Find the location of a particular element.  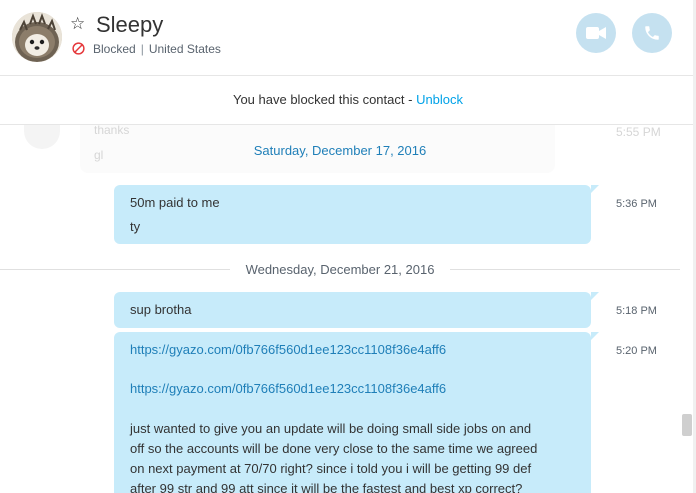

date-divider: Wednesday, December 21, 2016 is located at coordinates (340, 269).